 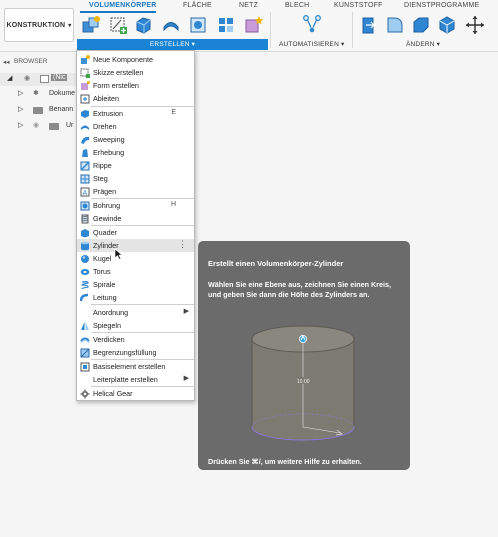 What do you see at coordinates (135, 98) in the screenshot?
I see `menu-item-ableiten: Ableiten` at bounding box center [135, 98].